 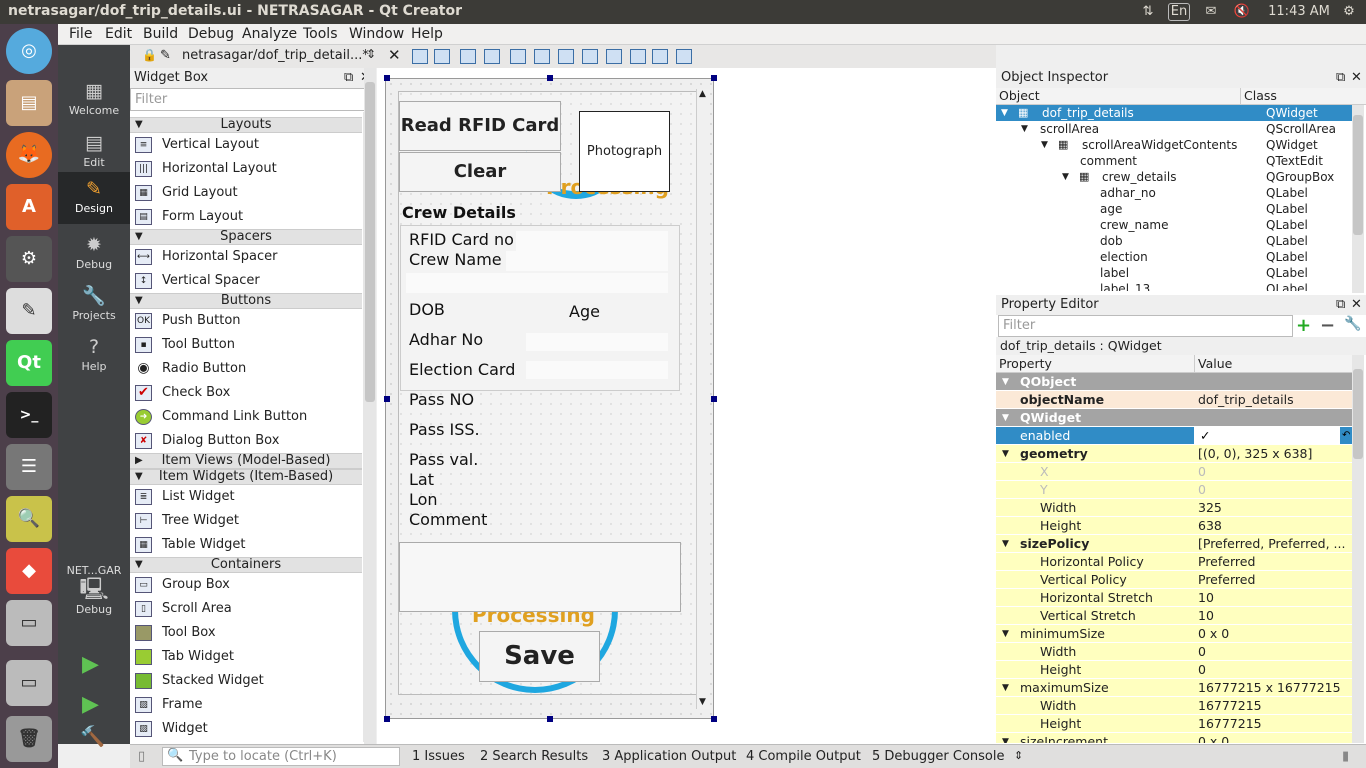 I want to click on prop-value: 325, so click(x=1210, y=508).